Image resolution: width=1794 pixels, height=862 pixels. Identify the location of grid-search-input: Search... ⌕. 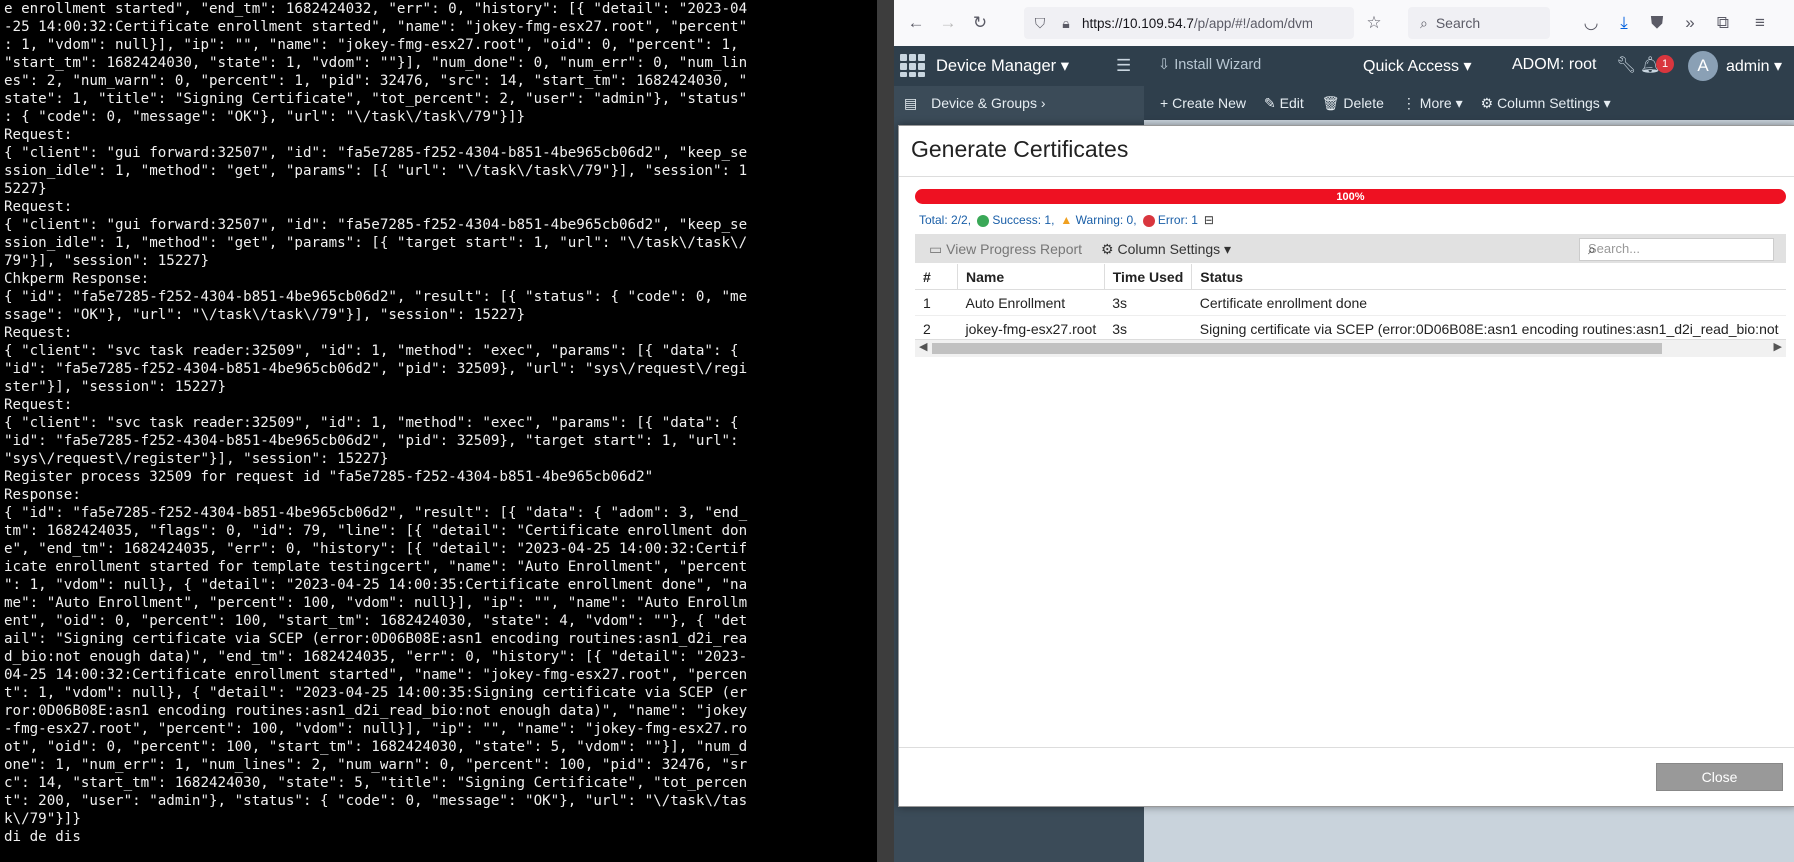
(1676, 249).